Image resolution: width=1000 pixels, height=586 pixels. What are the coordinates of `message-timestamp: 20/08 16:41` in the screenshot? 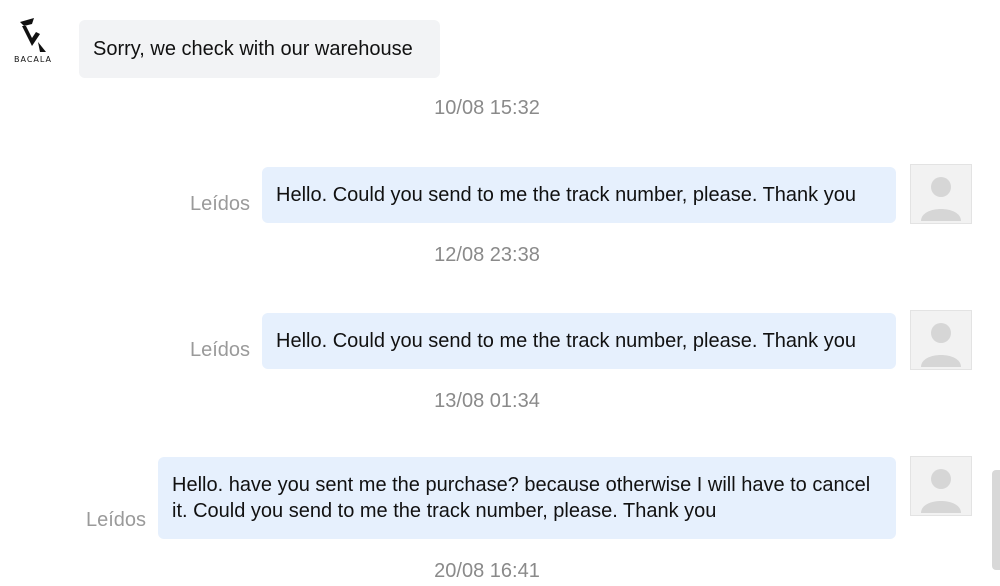 It's located at (487, 571).